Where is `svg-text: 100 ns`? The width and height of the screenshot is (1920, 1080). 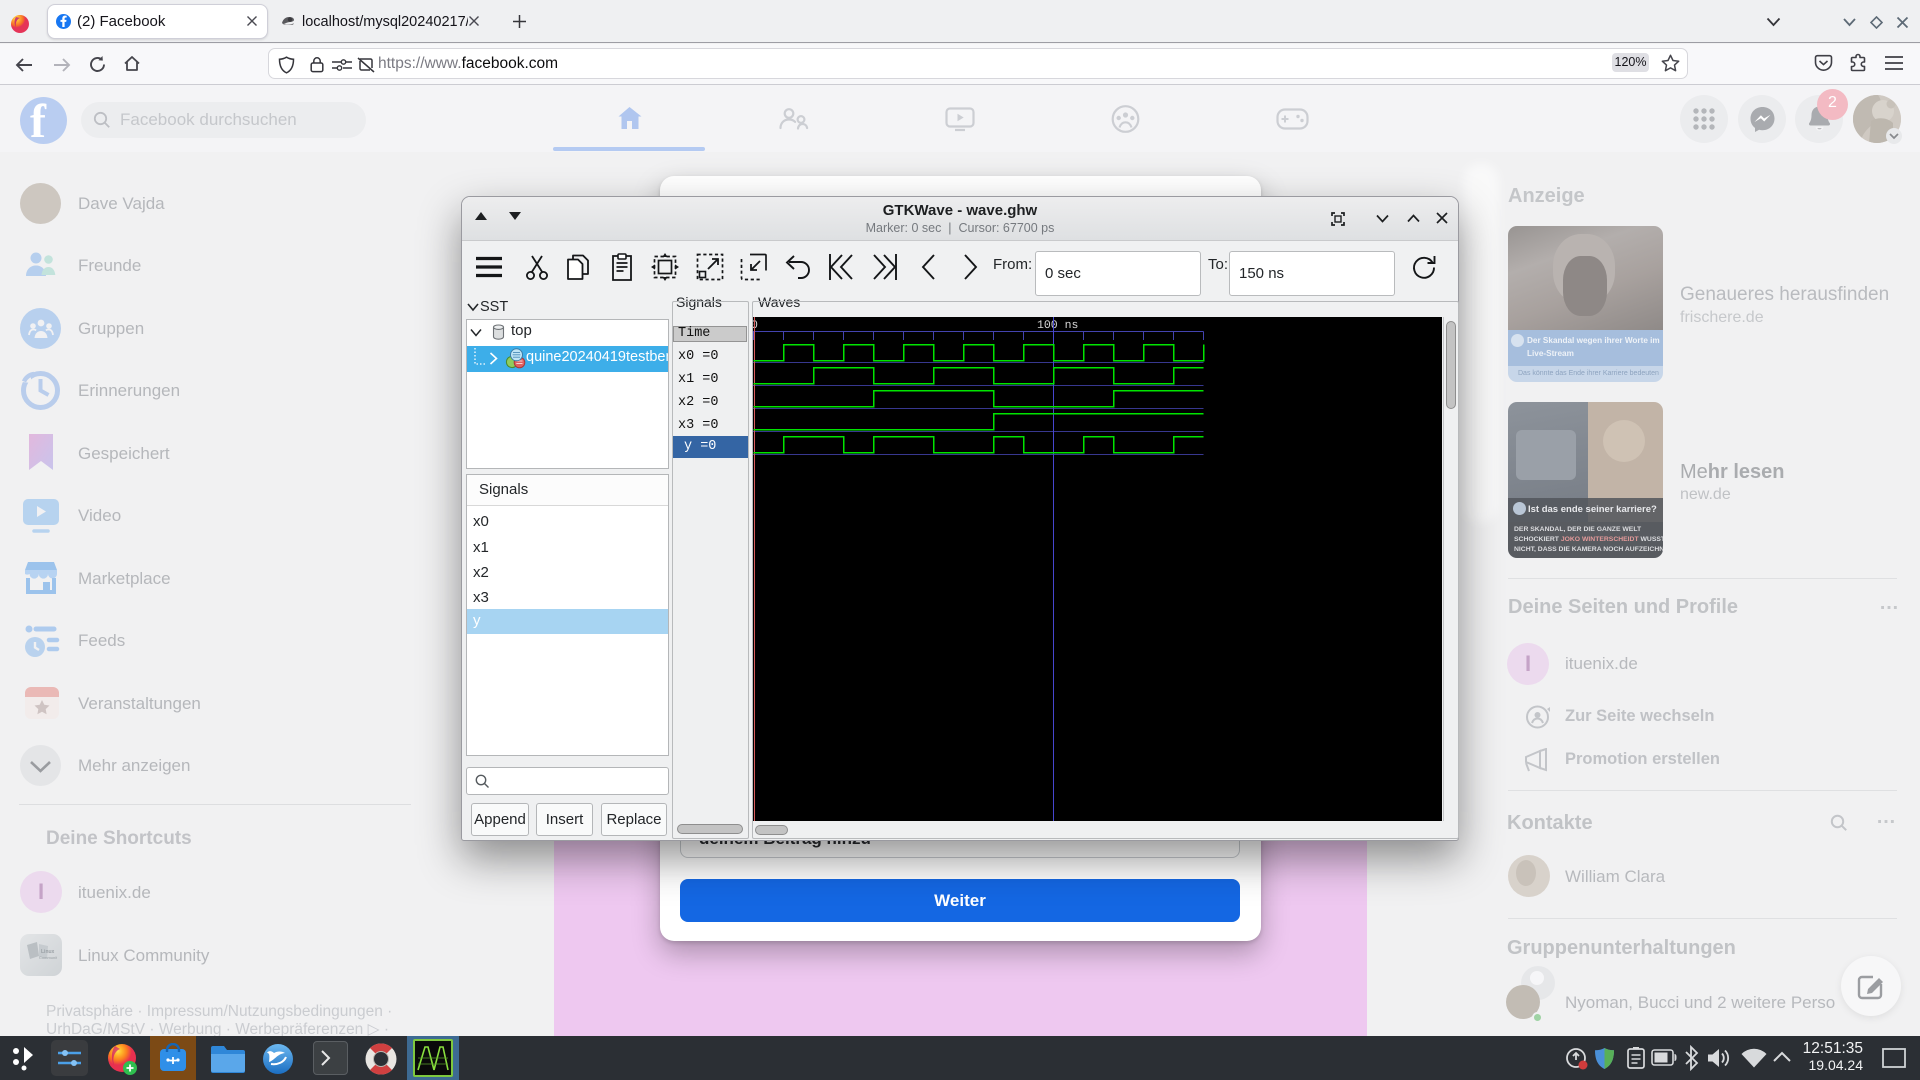
svg-text: 100 ns is located at coordinates (1057, 325).